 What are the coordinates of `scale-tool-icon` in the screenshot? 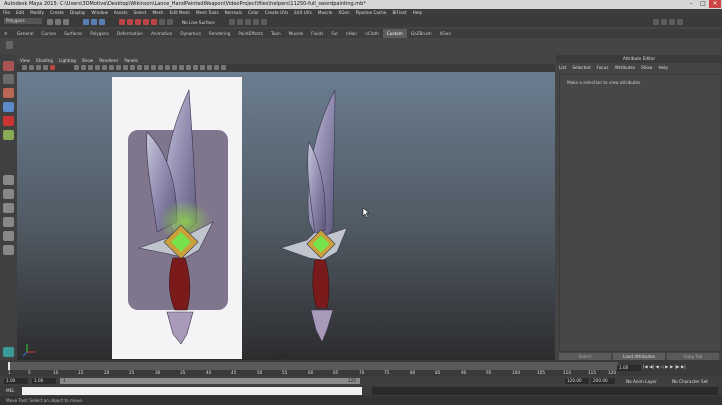 It's located at (8, 121).